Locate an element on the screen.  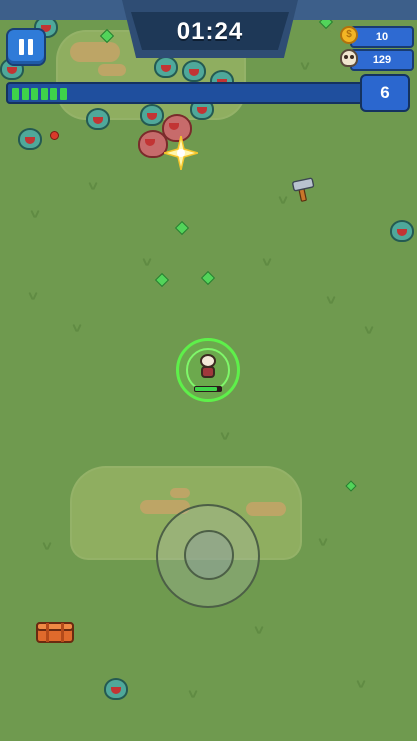
player-health-bar is located at coordinates (208, 389).